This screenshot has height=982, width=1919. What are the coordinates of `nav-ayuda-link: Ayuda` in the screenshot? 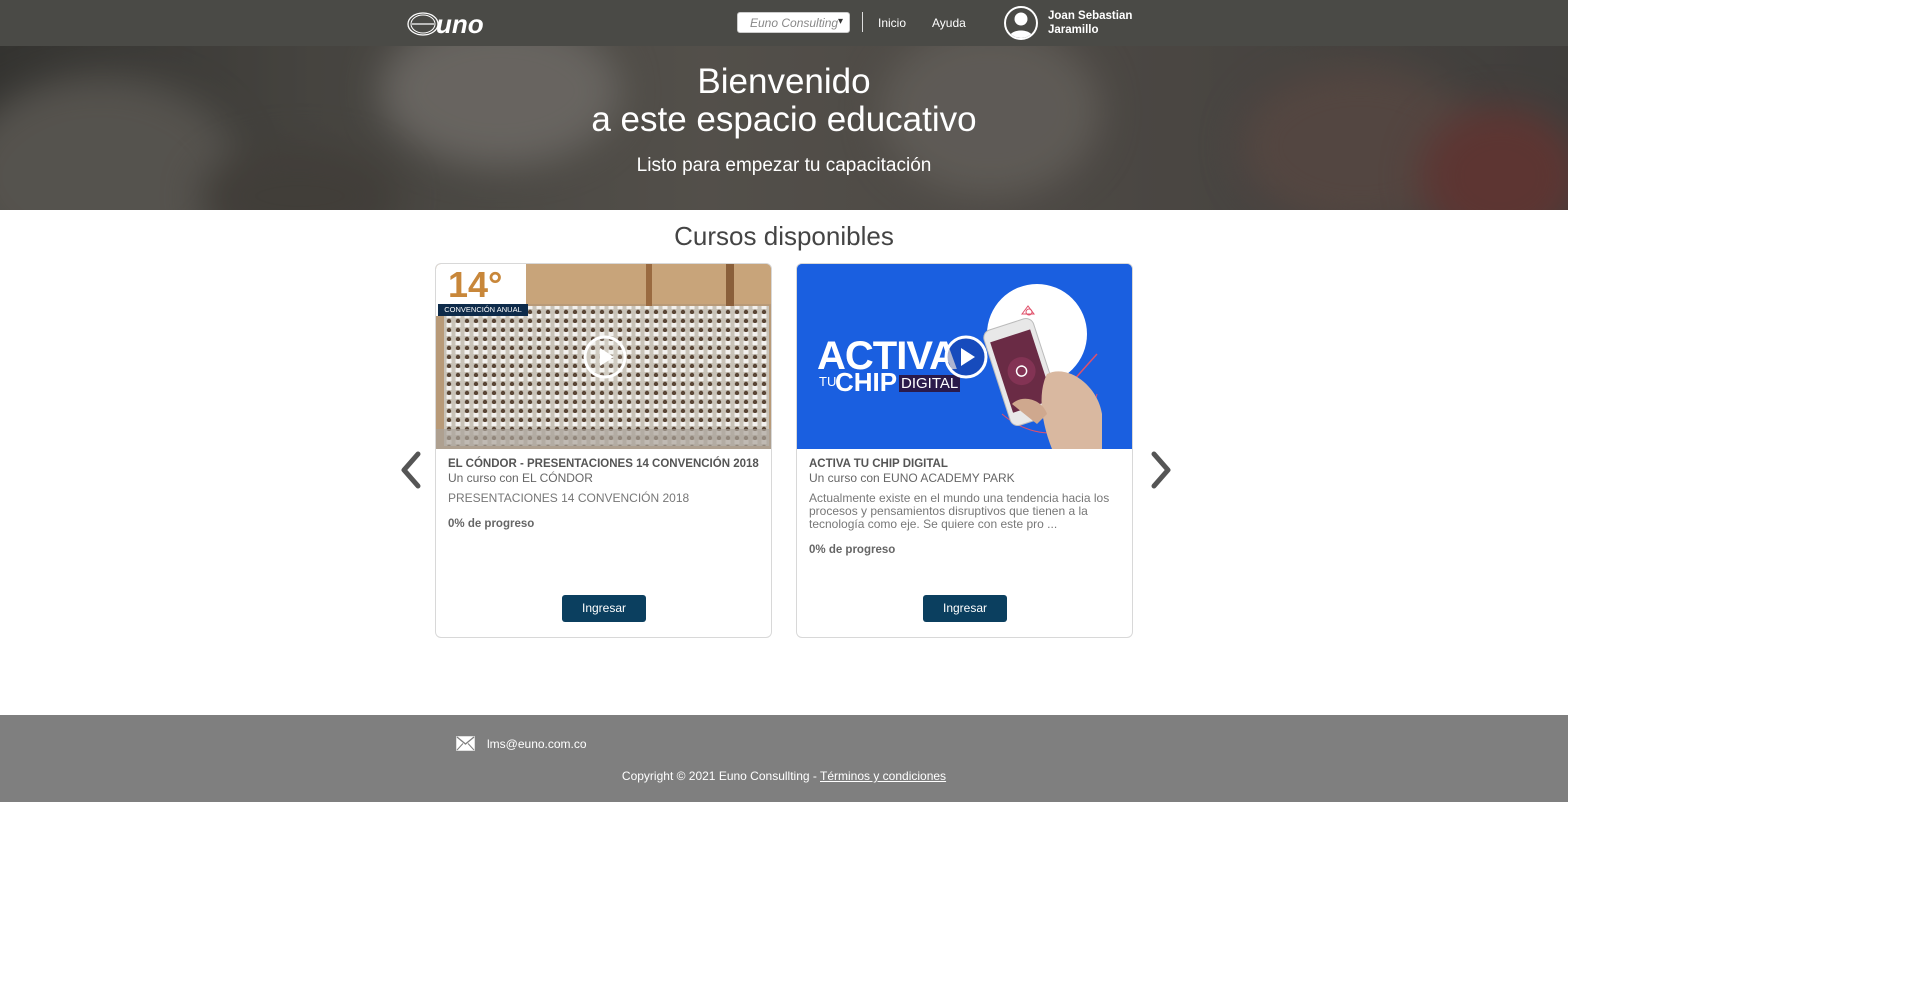 It's located at (949, 23).